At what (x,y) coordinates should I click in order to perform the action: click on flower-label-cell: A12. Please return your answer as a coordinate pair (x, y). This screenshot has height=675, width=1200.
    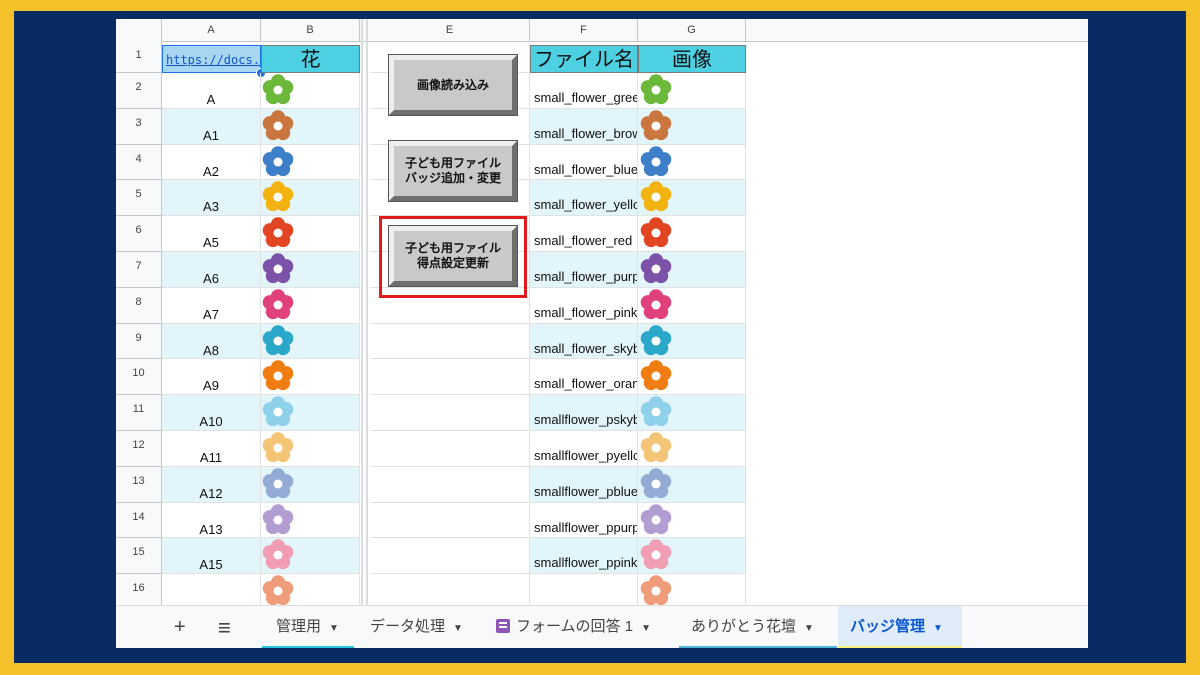
    Looking at the image, I should click on (211, 484).